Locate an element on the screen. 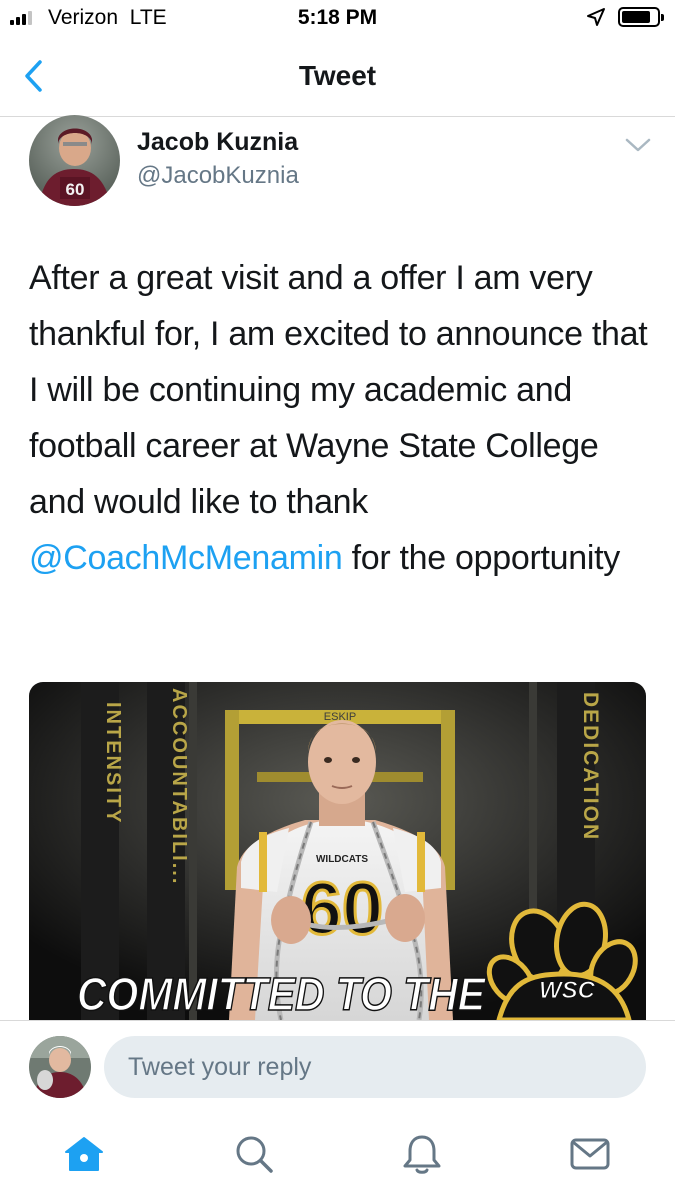 Image resolution: width=675 pixels, height=1200 pixels. search-icon is located at coordinates (254, 1154).